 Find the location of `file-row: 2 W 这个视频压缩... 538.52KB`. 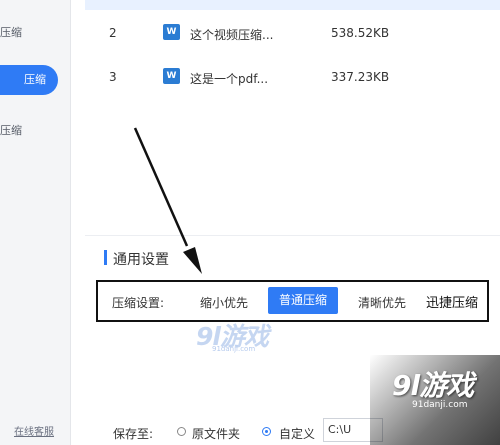

file-row: 2 W 这个视频压缩... 538.52KB is located at coordinates (292, 34).